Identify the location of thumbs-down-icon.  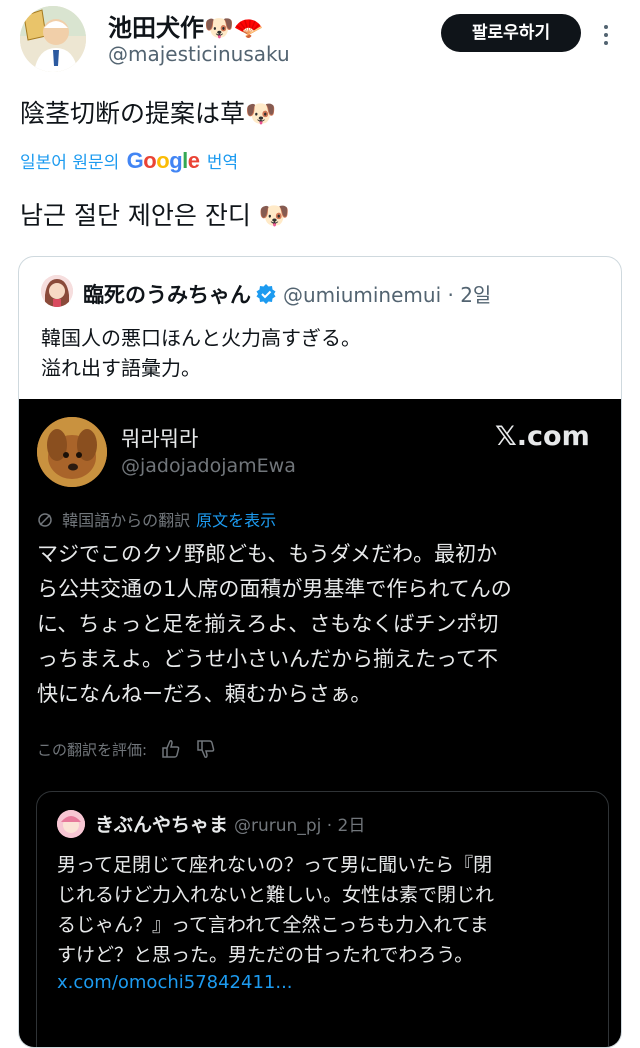
(205, 749).